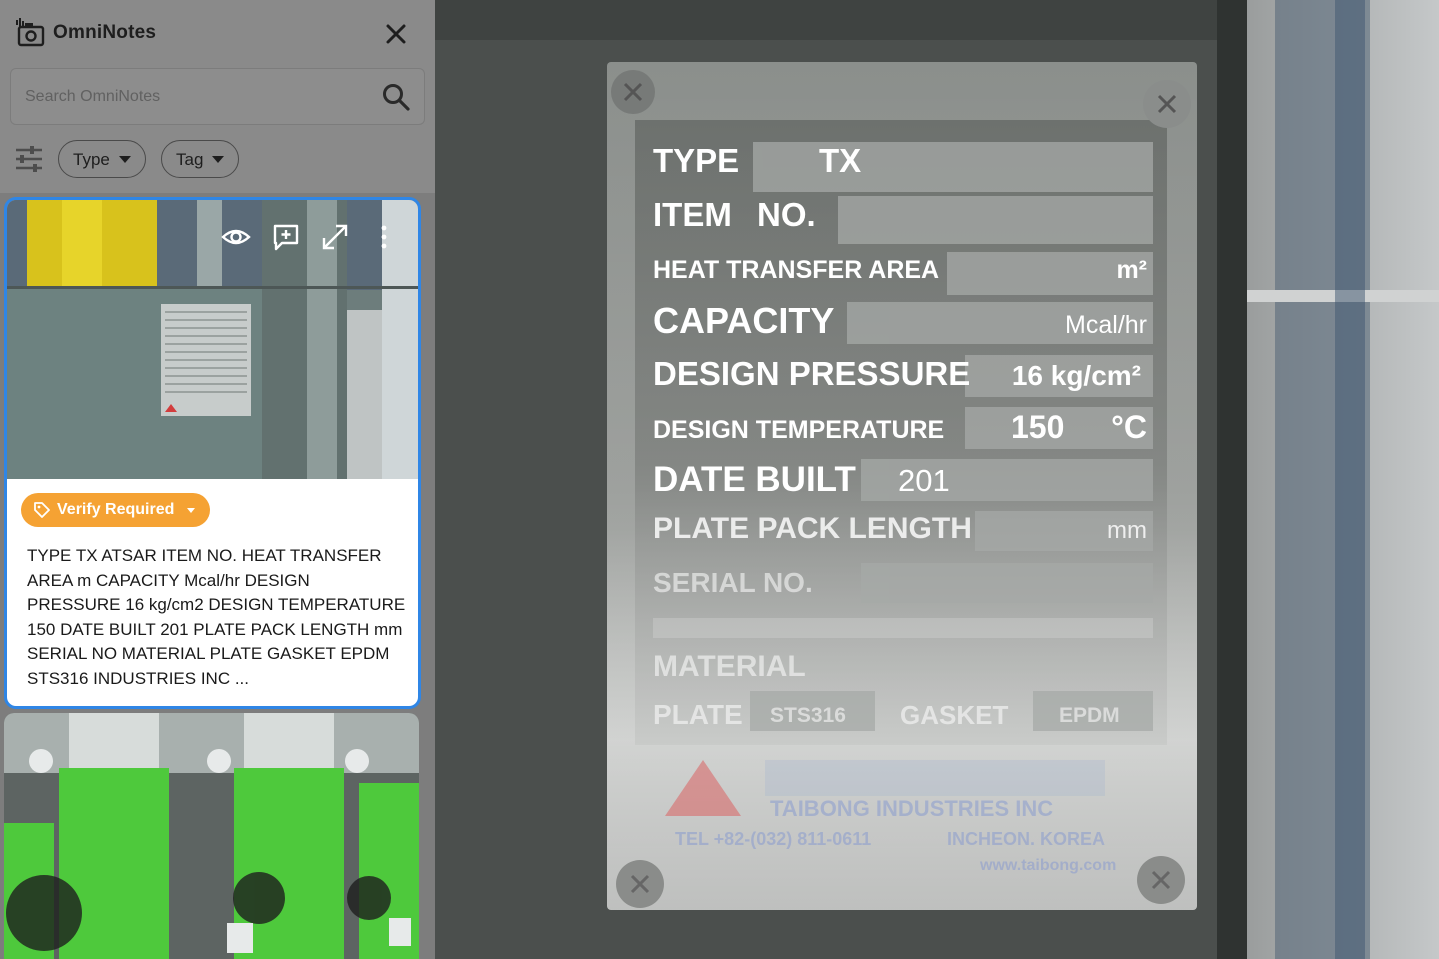 Image resolution: width=1439 pixels, height=959 pixels. Describe the element at coordinates (42, 510) in the screenshot. I see `tag-icon` at that location.